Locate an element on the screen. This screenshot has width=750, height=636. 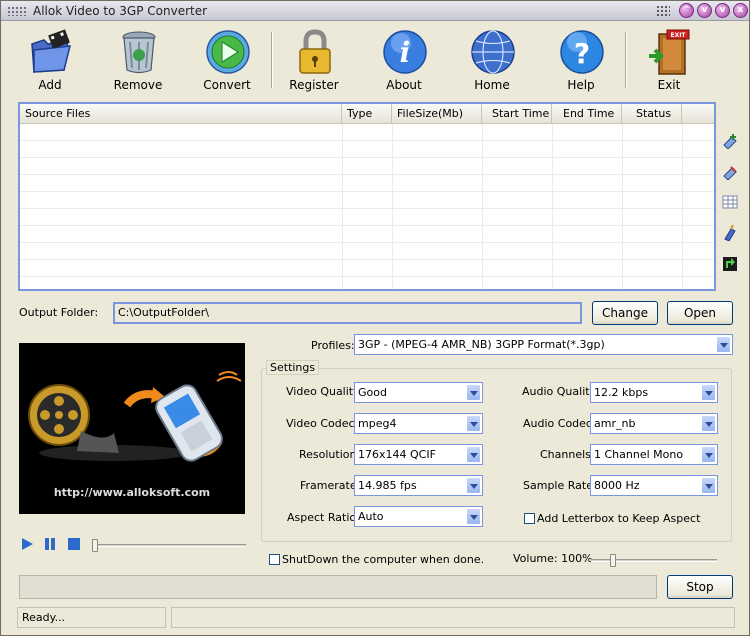
maximize-button: v is located at coordinates (704, 10).